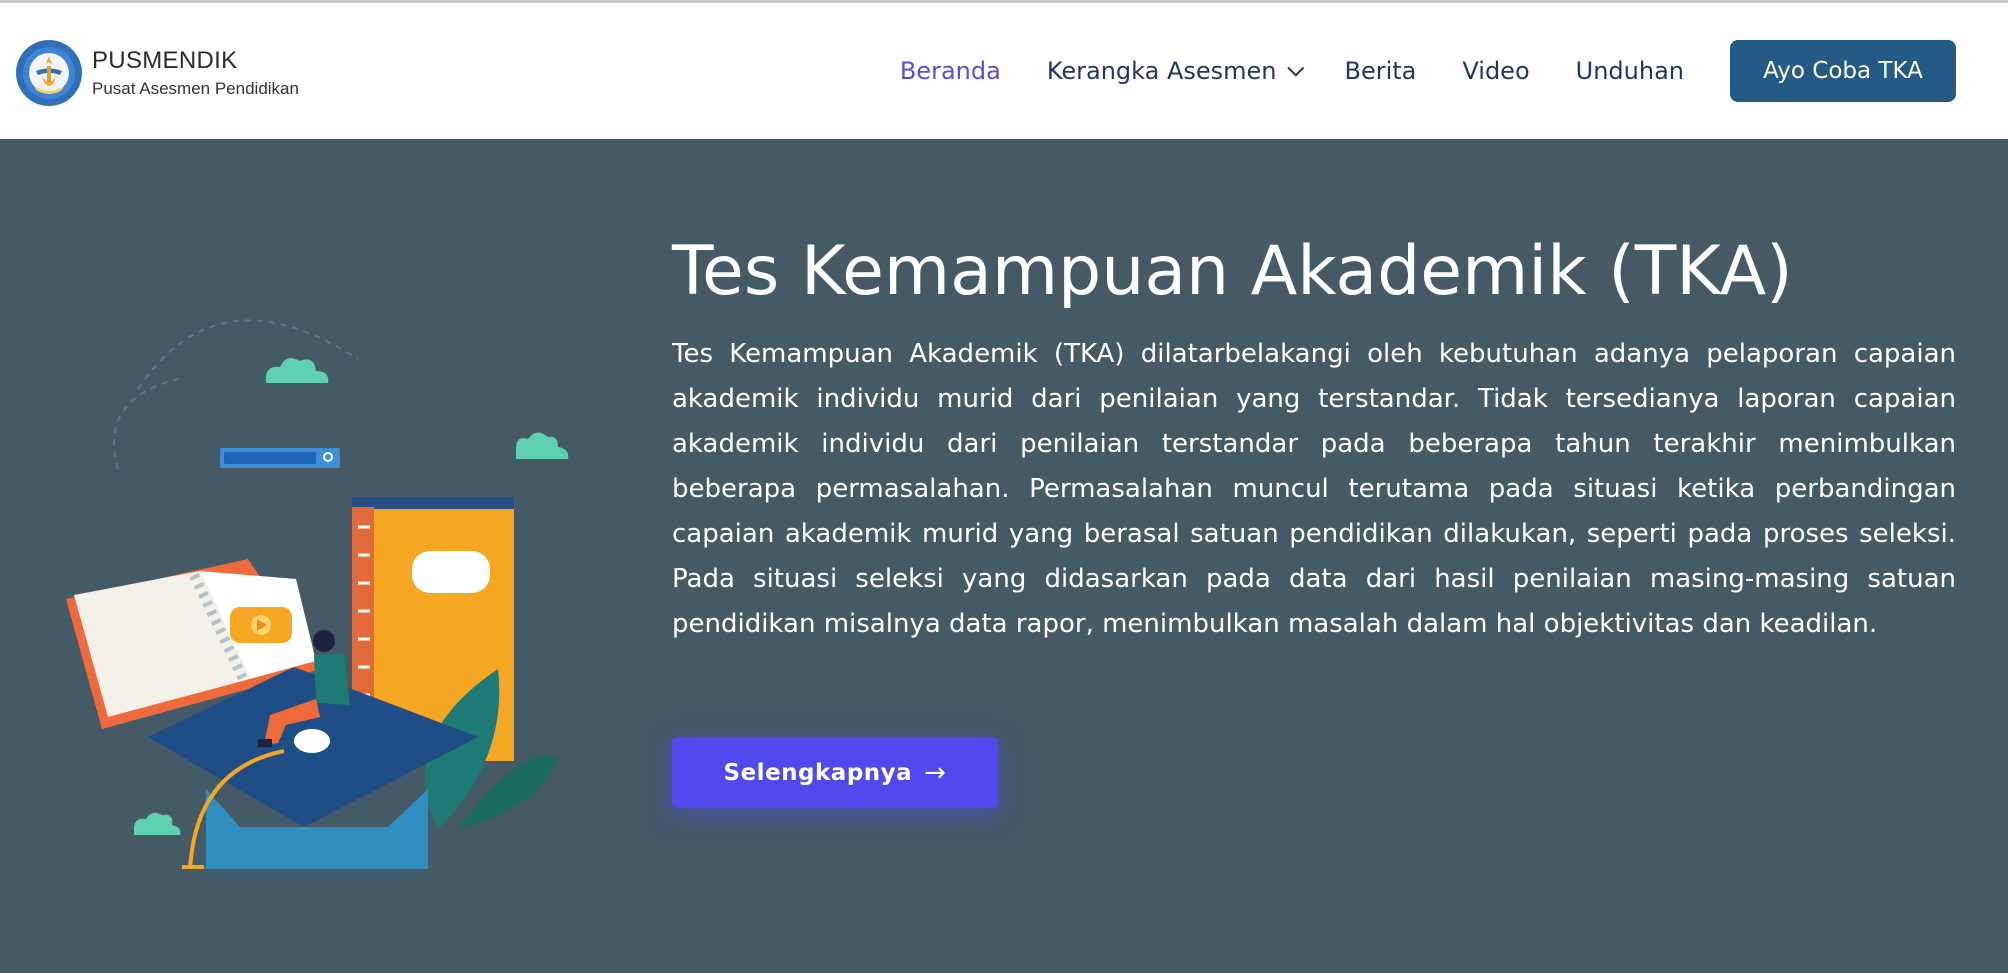 This screenshot has height=973, width=2008. I want to click on nav-item-kerangka-asesmen-label: Kerangka Asesmen, so click(1161, 71).